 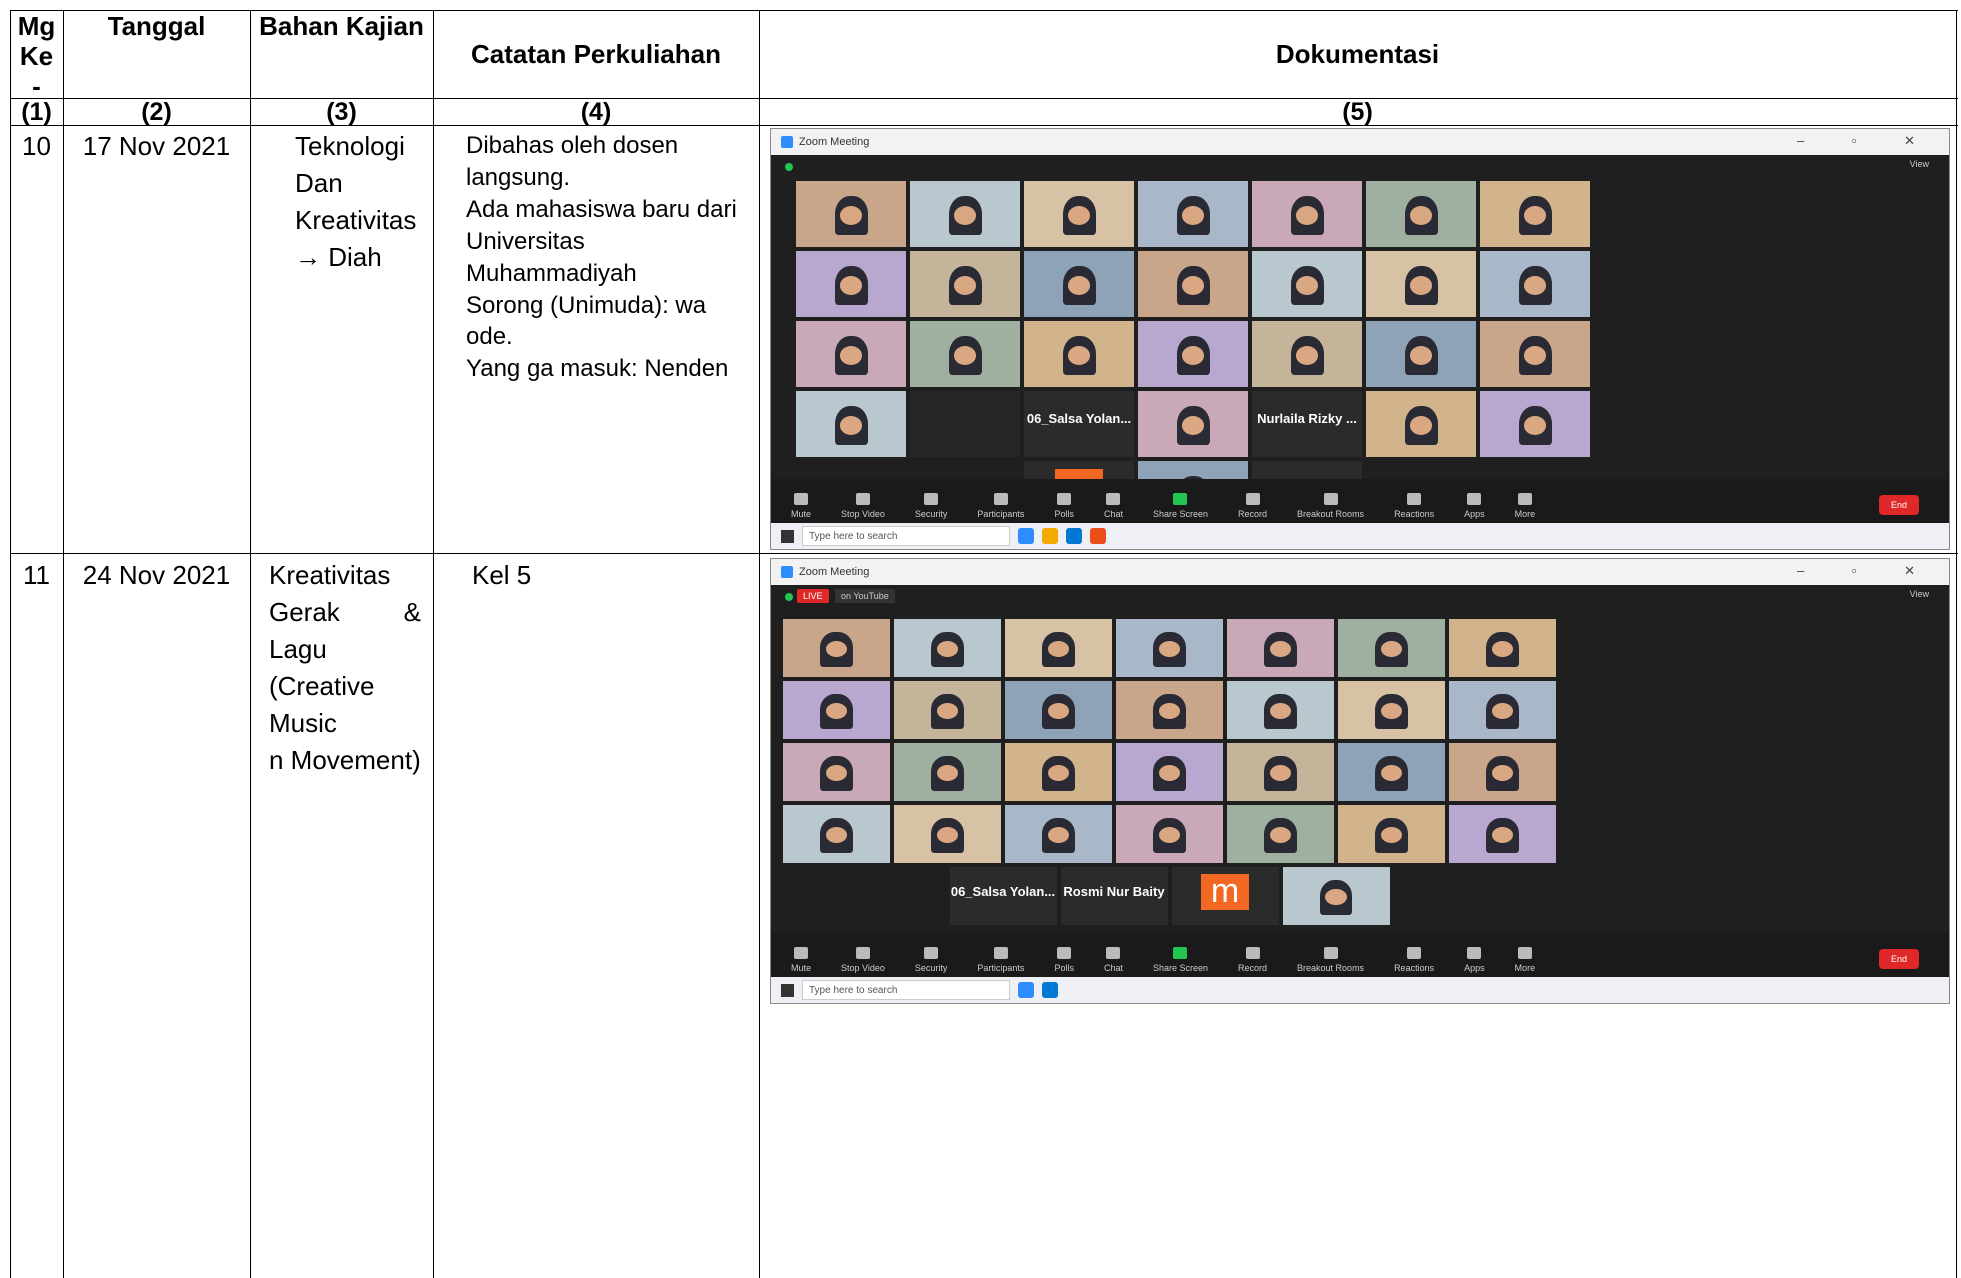 I want to click on share-screen-icon, so click(x=1180, y=953).